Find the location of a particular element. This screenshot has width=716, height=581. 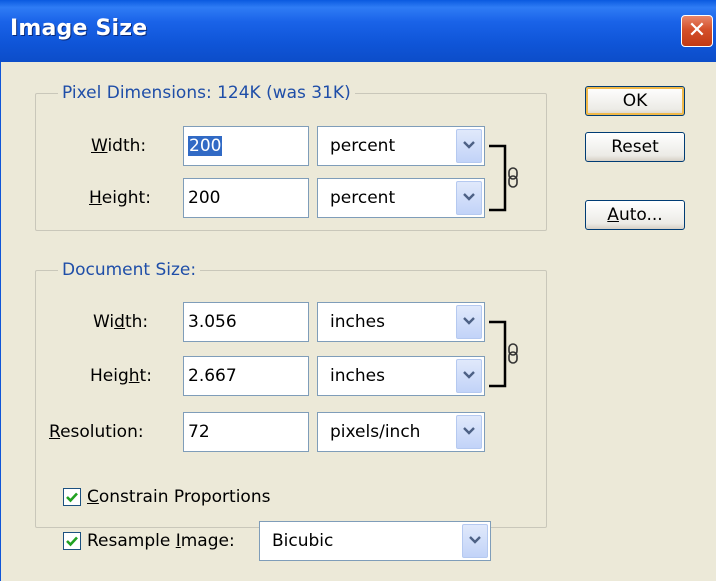

resample-image-checkbox is located at coordinates (72, 541).